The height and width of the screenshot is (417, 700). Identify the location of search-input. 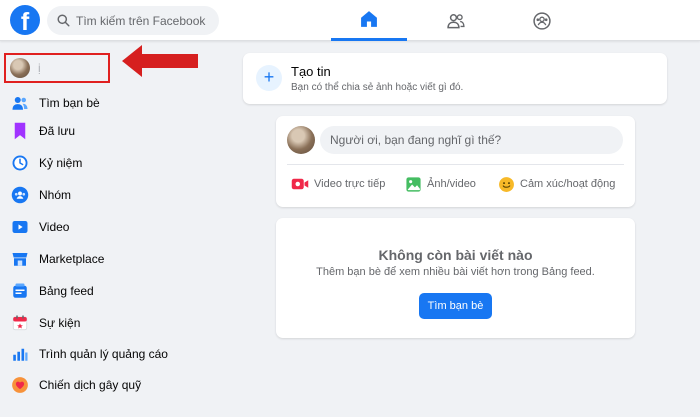
(146, 20).